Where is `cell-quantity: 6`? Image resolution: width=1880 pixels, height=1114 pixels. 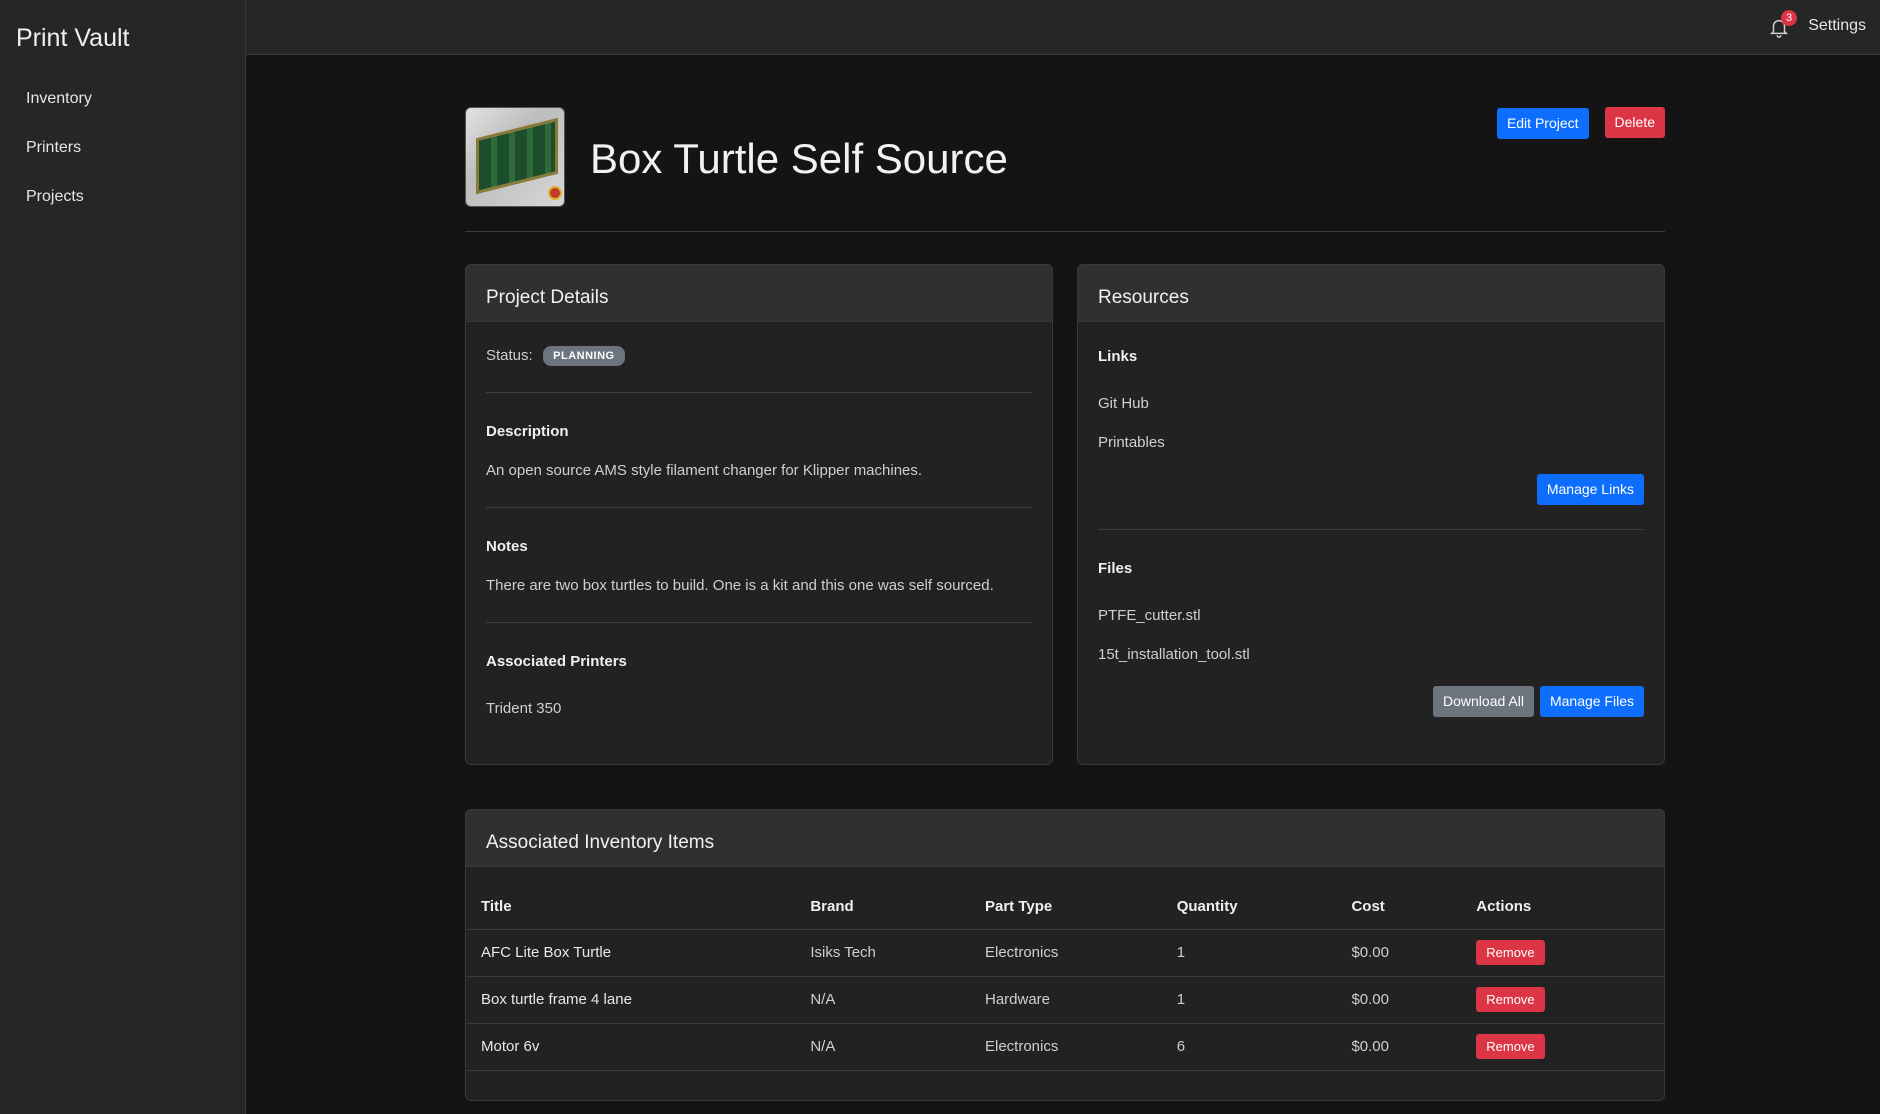 cell-quantity: 6 is located at coordinates (1264, 1046).